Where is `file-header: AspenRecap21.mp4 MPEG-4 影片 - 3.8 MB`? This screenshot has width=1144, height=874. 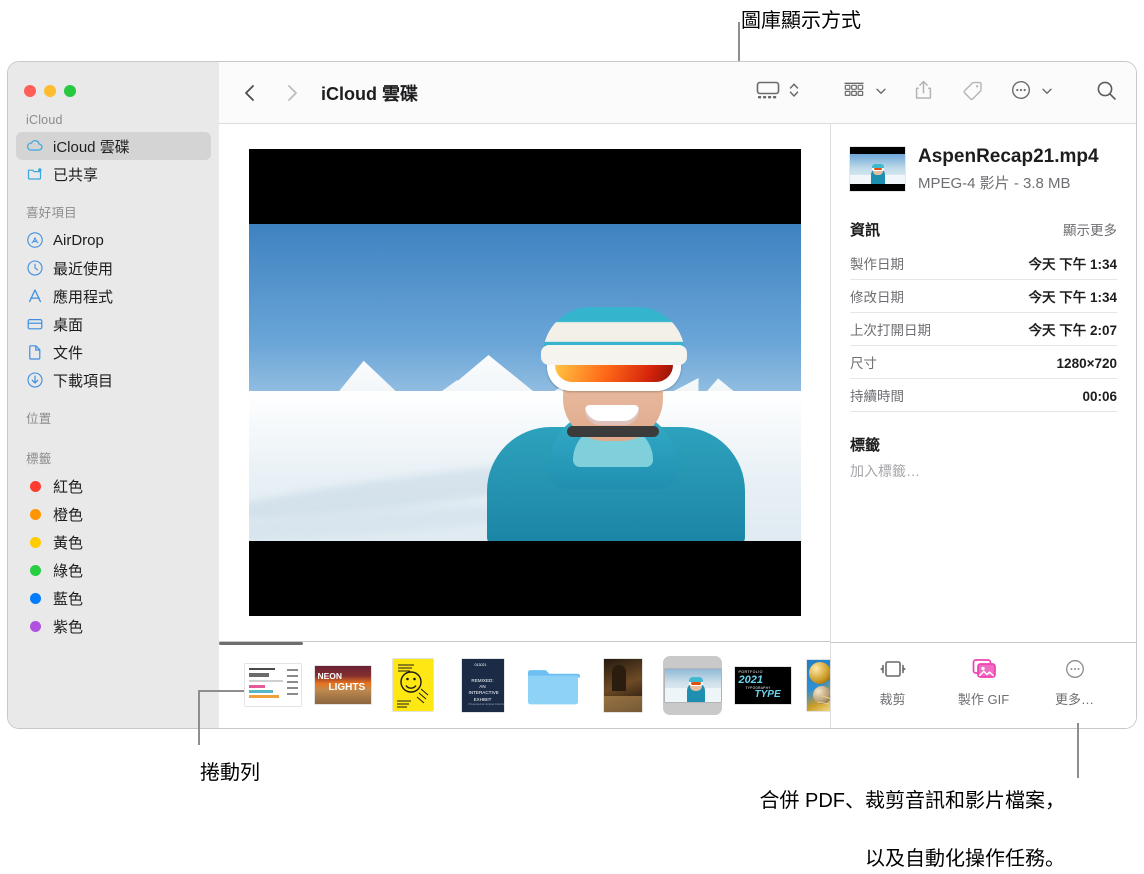
file-header: AspenRecap21.mp4 MPEG-4 影片 - 3.8 MB is located at coordinates (983, 169).